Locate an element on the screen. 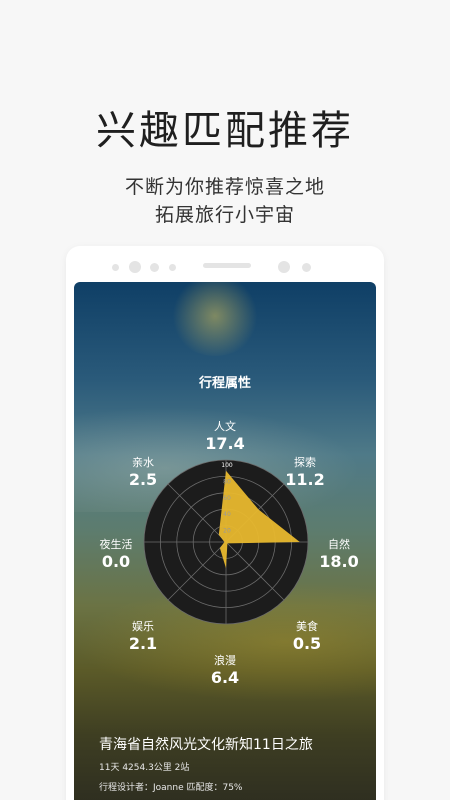 This screenshot has height=800, width=450. radar-tick-label: 60 is located at coordinates (227, 498).